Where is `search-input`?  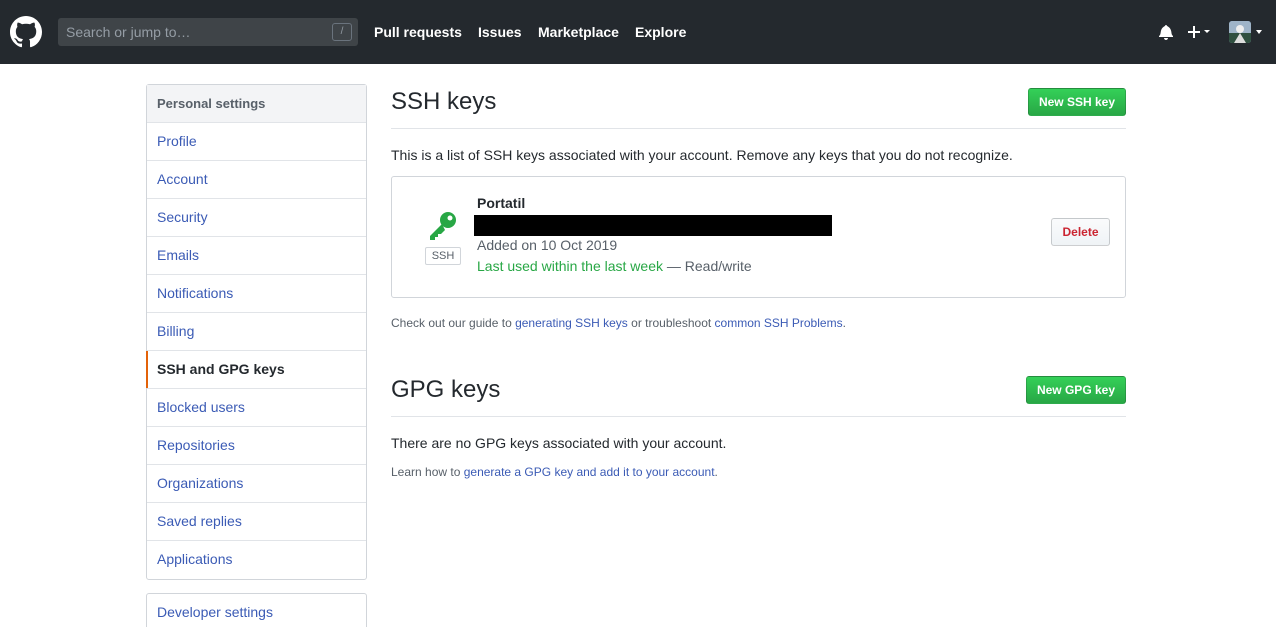
search-input is located at coordinates (193, 32).